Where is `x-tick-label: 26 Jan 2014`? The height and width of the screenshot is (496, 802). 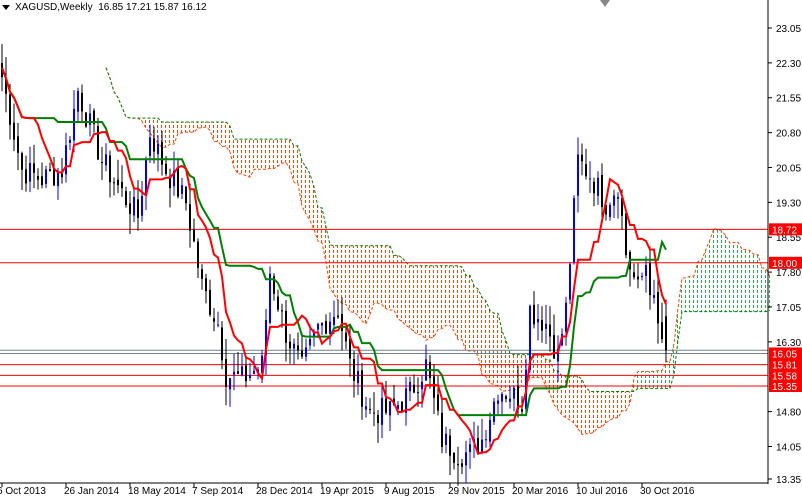 x-tick-label: 26 Jan 2014 is located at coordinates (91, 491).